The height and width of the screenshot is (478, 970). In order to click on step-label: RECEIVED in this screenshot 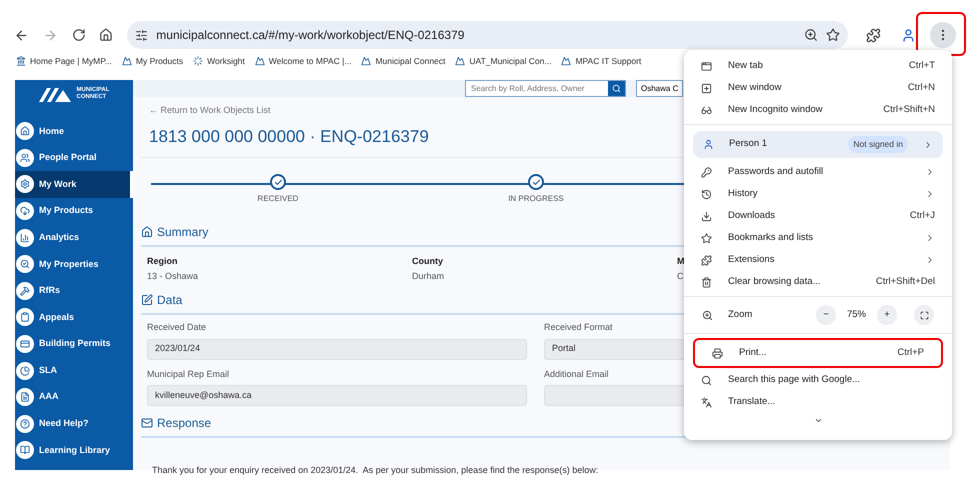, I will do `click(278, 199)`.